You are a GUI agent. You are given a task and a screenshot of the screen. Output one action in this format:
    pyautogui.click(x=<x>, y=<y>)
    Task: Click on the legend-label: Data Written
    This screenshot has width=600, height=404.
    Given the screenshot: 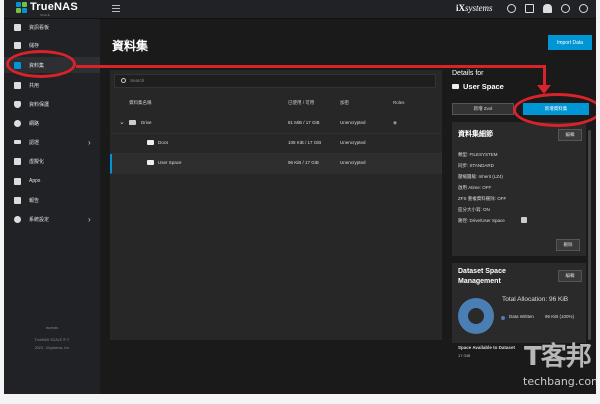 What is the action you would take?
    pyautogui.click(x=521, y=316)
    